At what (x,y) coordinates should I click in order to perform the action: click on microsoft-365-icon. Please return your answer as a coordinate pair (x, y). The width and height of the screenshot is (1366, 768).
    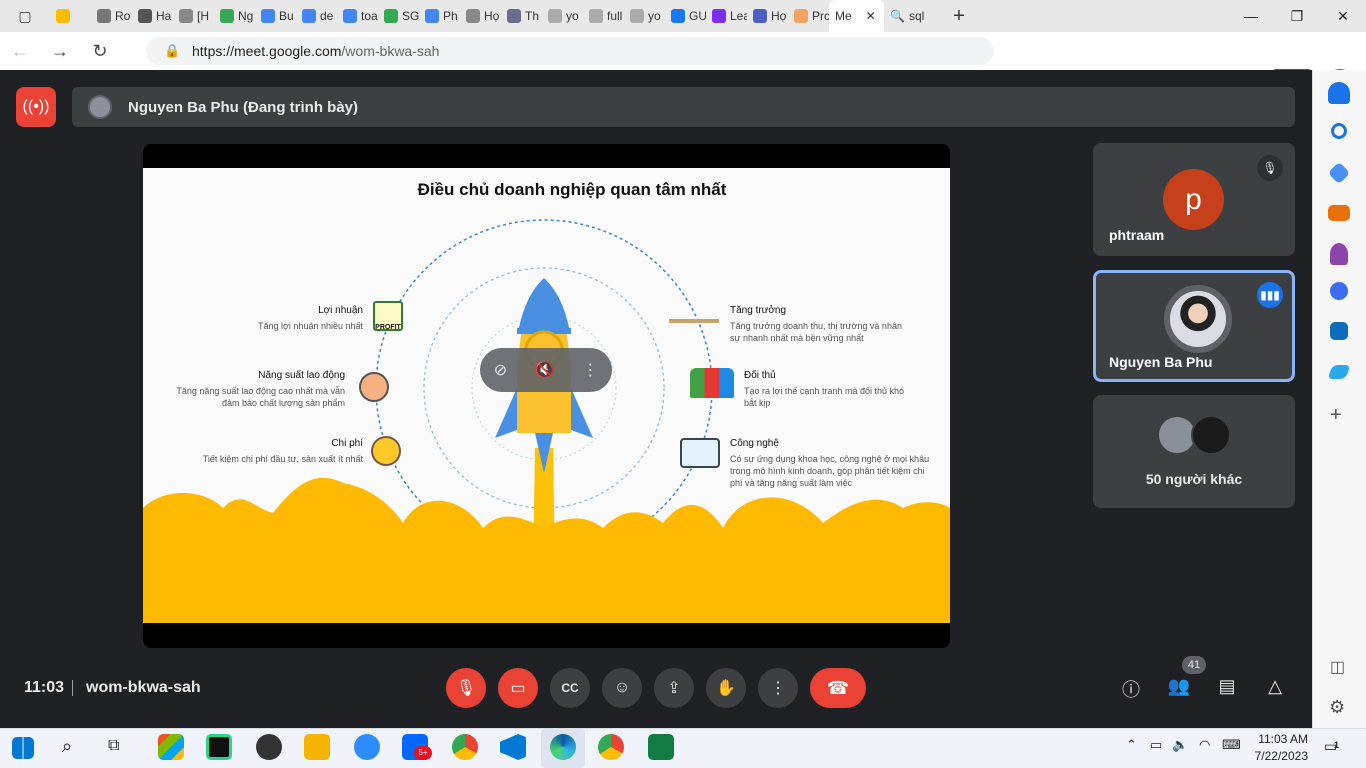
    Looking at the image, I should click on (1339, 291).